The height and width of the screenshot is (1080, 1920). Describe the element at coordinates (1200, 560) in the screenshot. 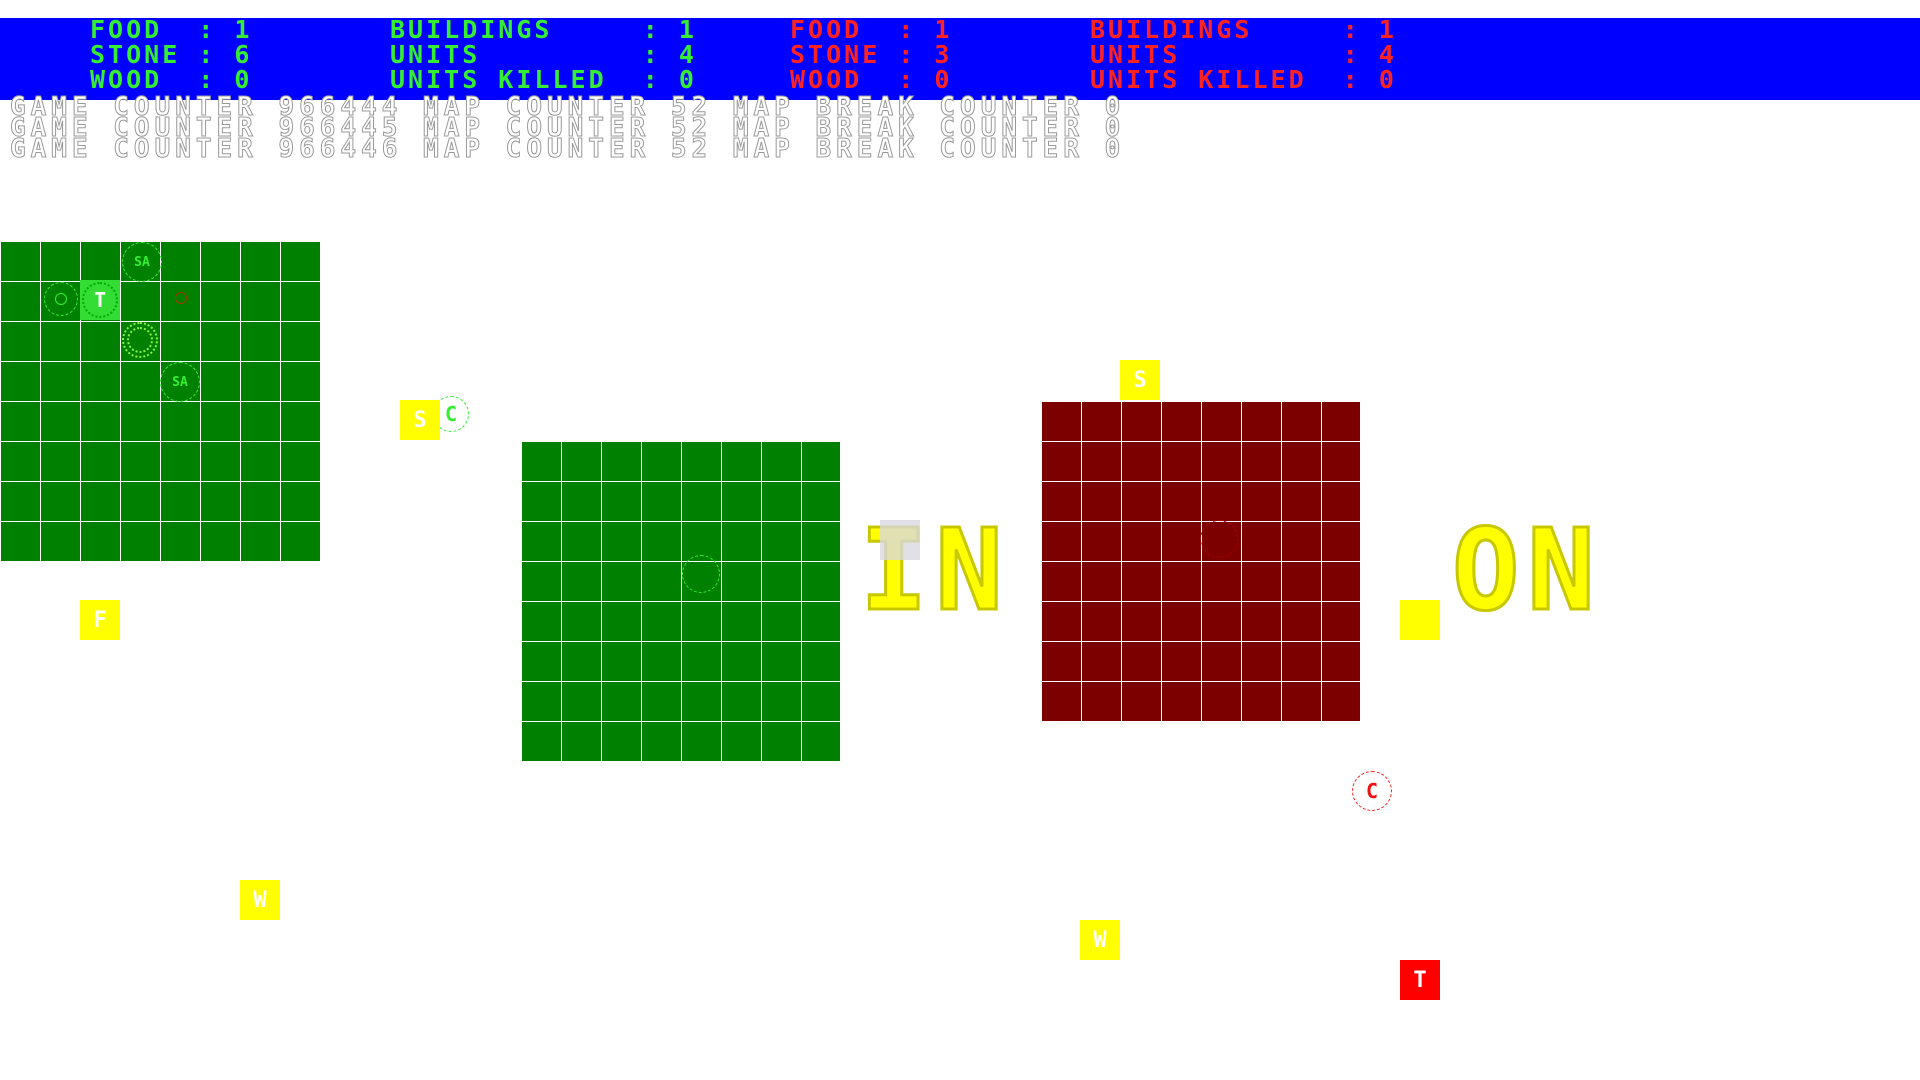

I see `red-base-territory` at that location.